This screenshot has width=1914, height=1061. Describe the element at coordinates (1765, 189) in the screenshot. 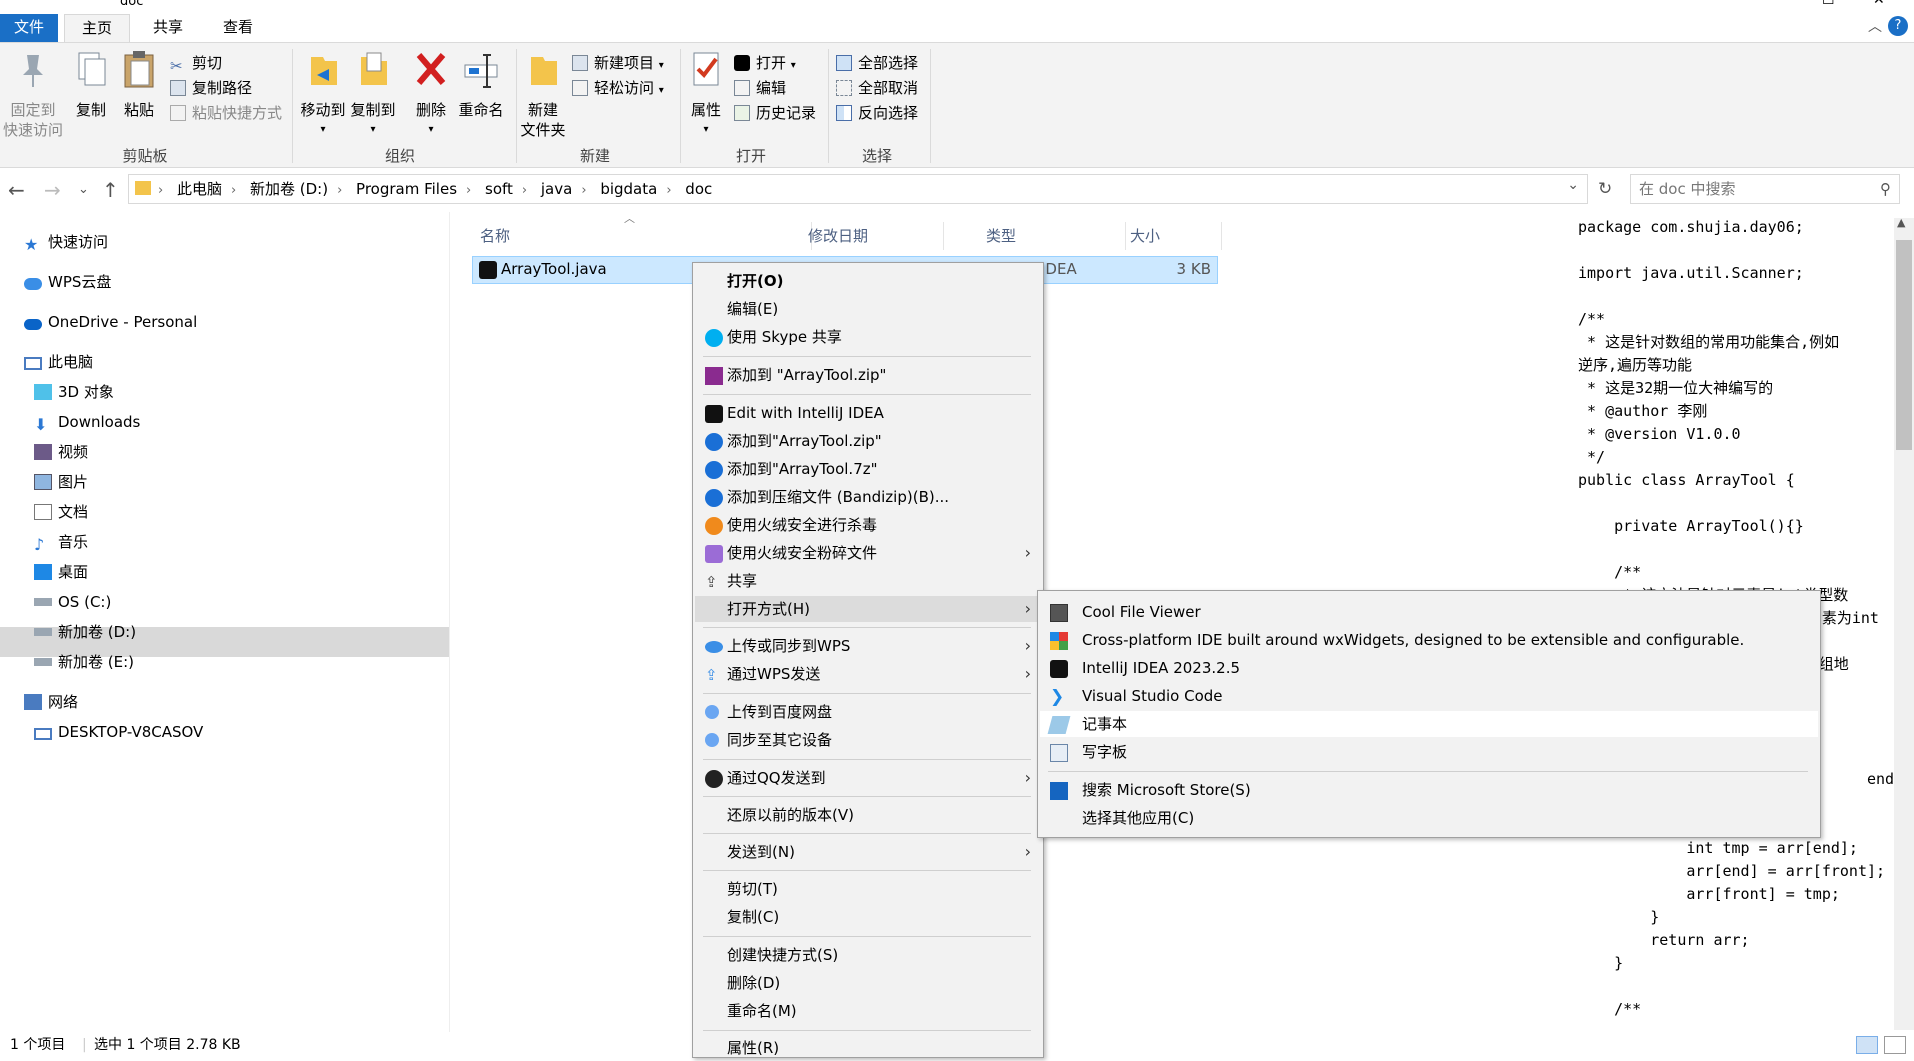

I see `search-input: 在 doc 中搜索 ⚲` at that location.